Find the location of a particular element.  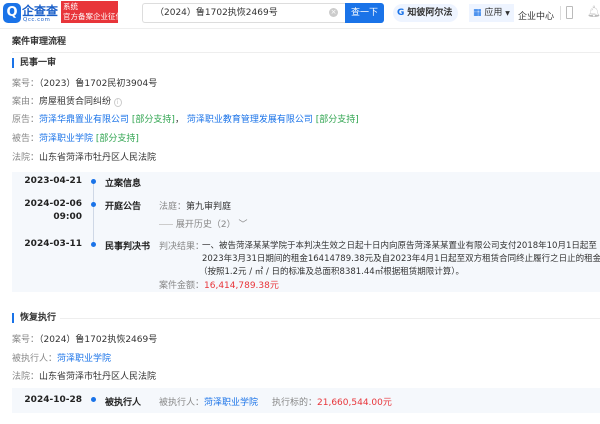

label: 法庭： is located at coordinates (173, 207).